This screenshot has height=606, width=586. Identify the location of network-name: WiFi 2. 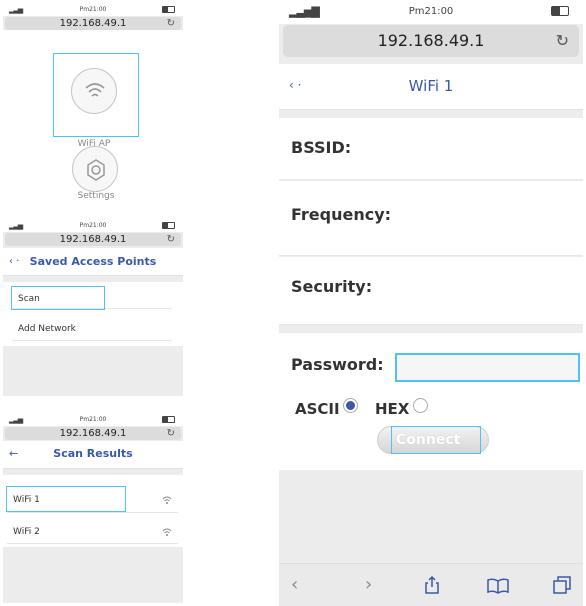
(26, 532).